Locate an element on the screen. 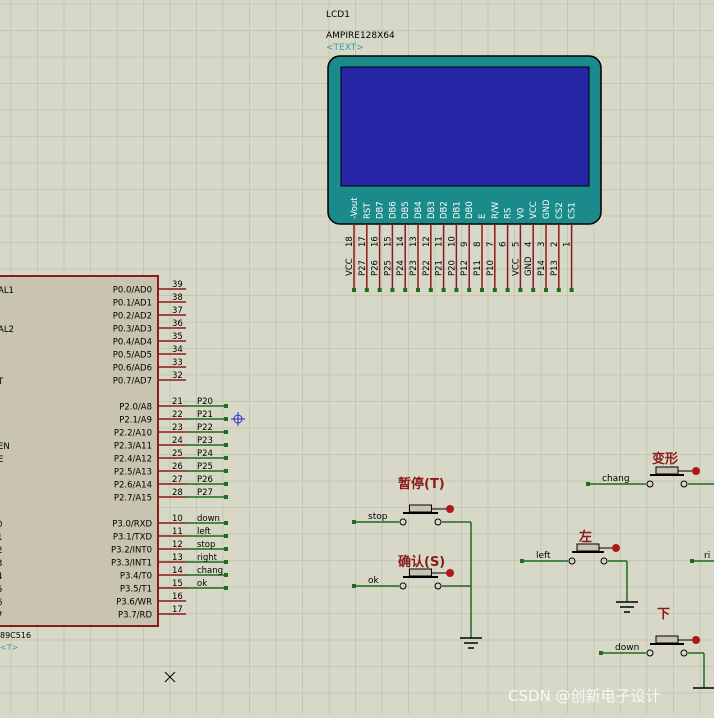  mcu-left-pin-label: 0 is located at coordinates (1, 525).